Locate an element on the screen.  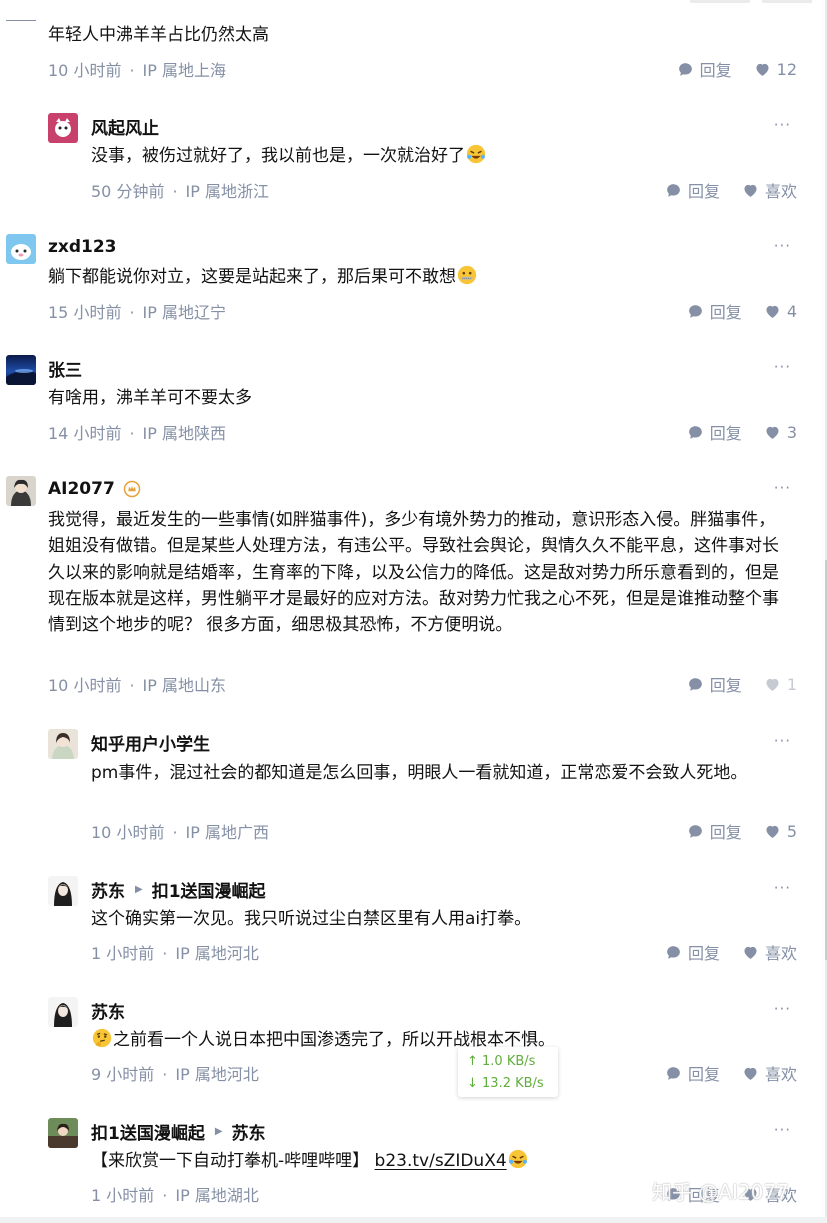
comment-header: AI2077 is located at coordinates (94, 489).